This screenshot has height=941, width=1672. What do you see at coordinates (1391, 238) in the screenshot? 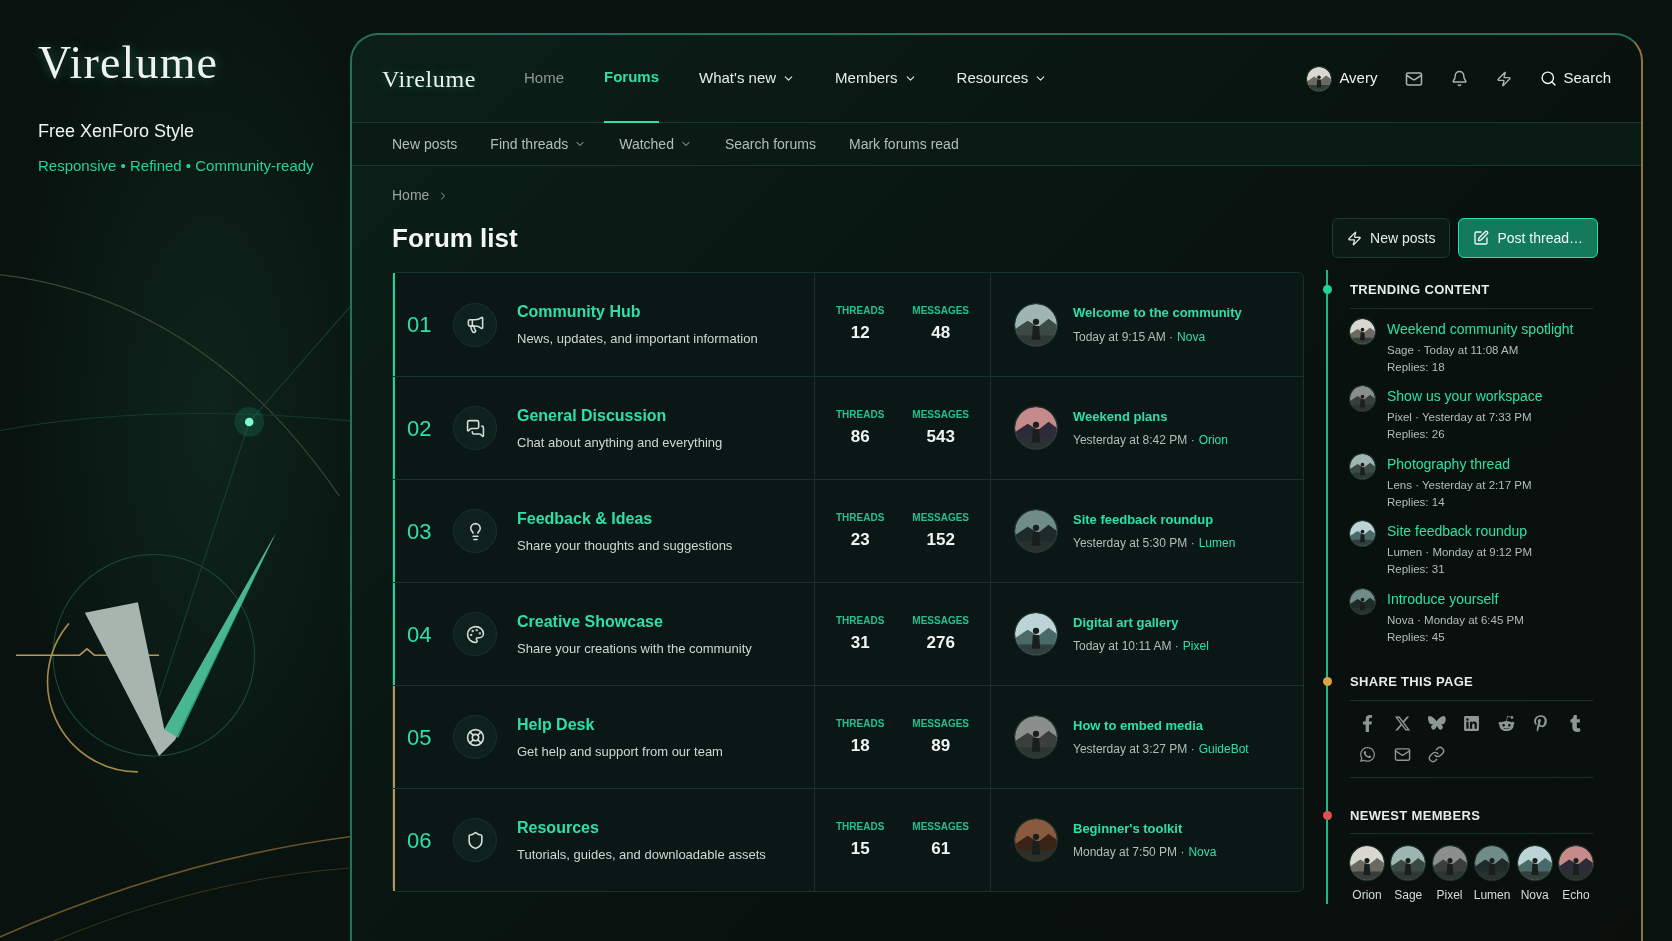
I see `new-posts-button: New posts` at bounding box center [1391, 238].